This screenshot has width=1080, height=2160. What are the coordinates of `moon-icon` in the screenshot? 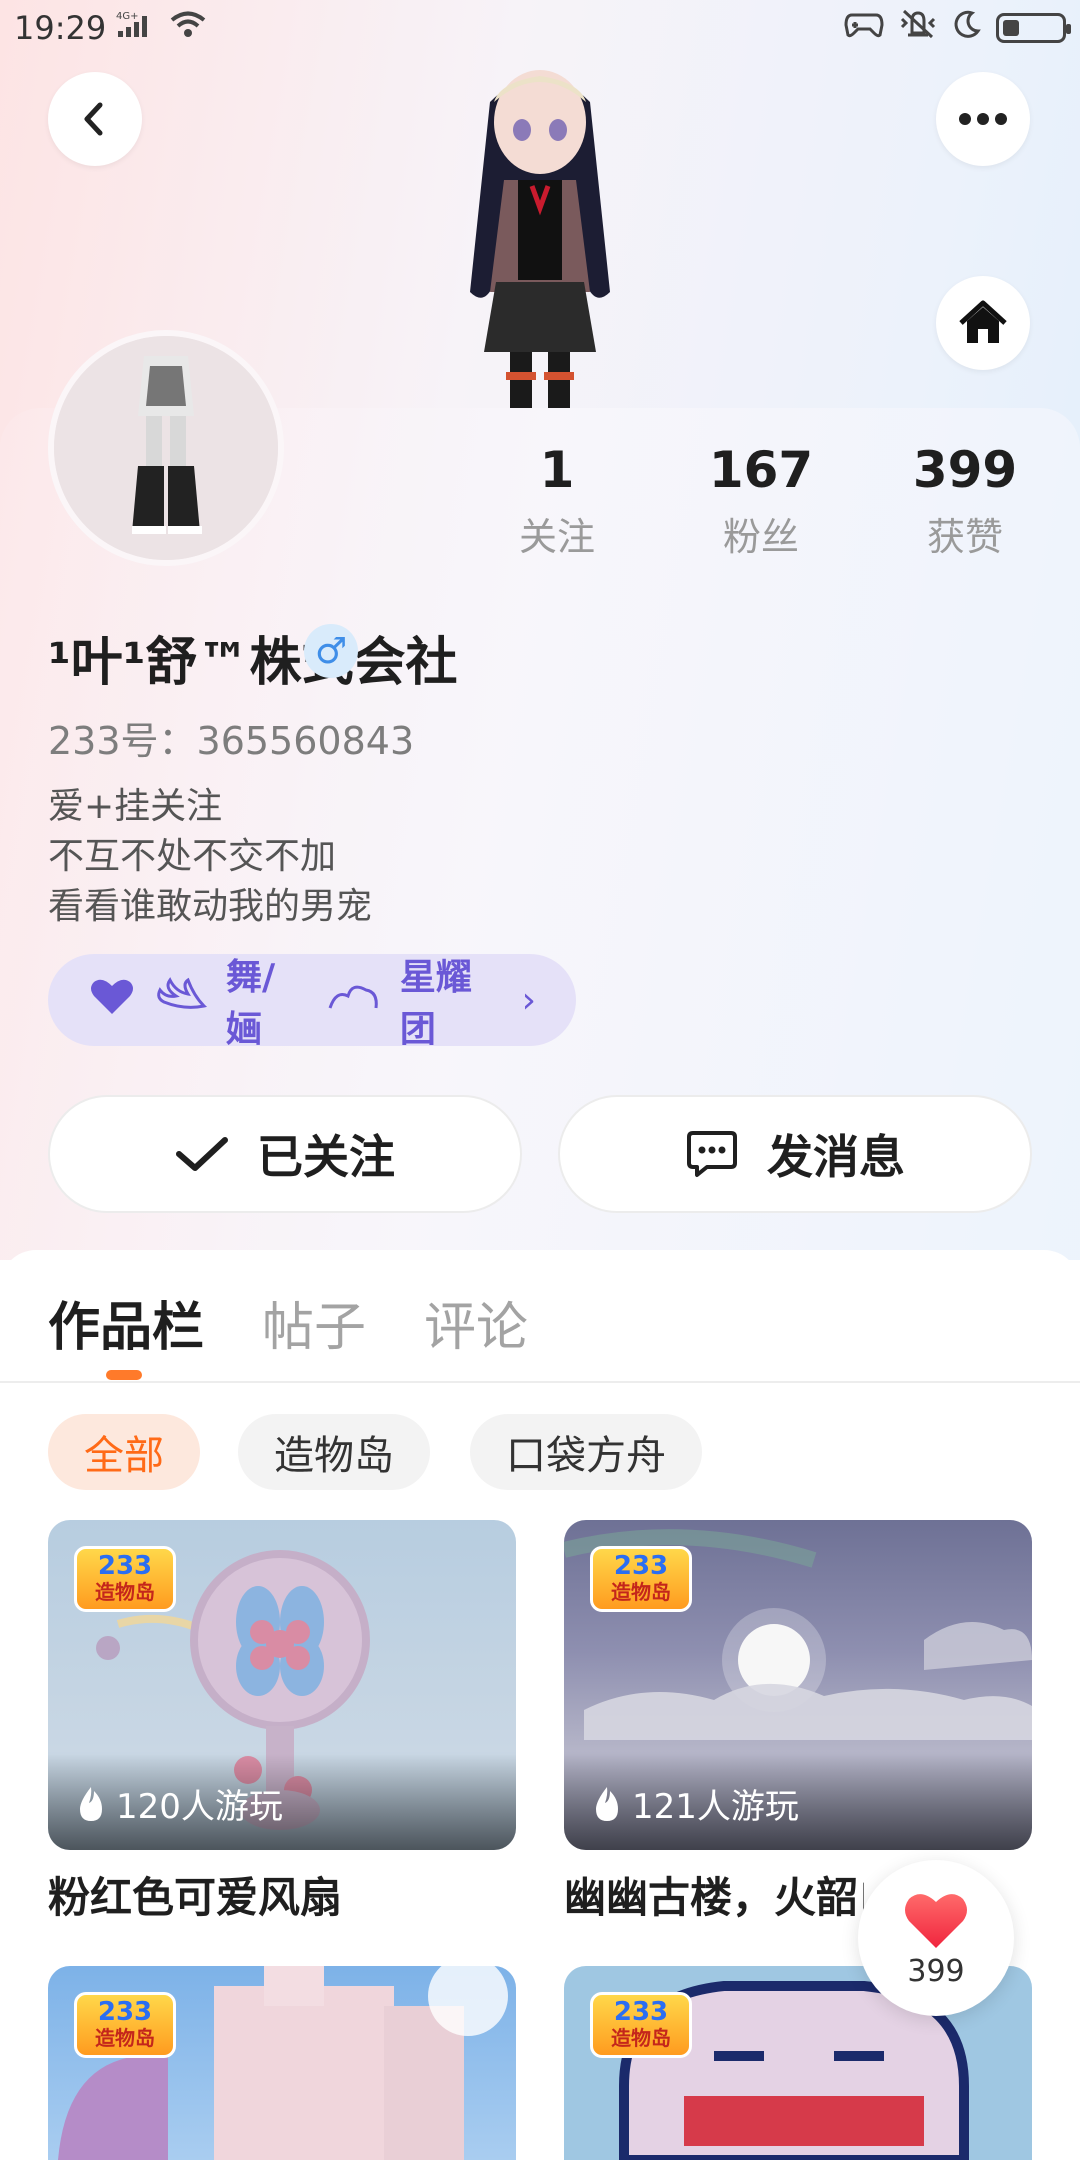 It's located at (967, 28).